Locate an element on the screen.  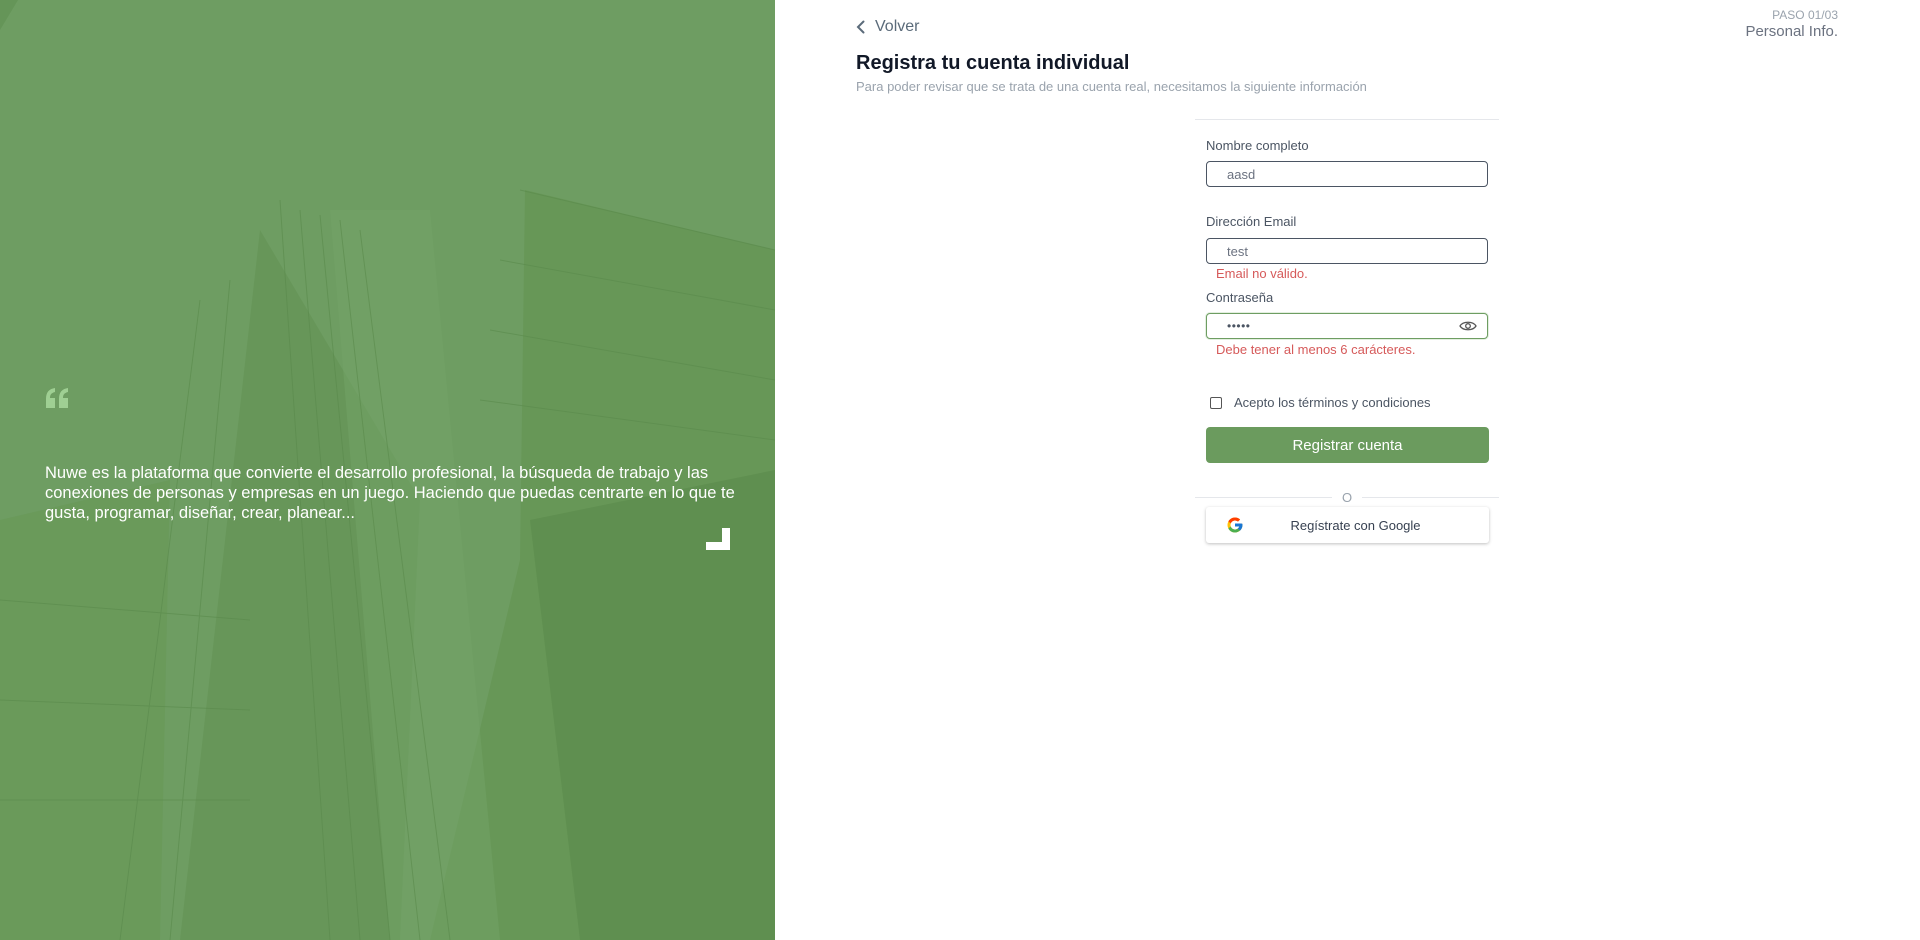
step-name: Personal Info. is located at coordinates (1791, 31).